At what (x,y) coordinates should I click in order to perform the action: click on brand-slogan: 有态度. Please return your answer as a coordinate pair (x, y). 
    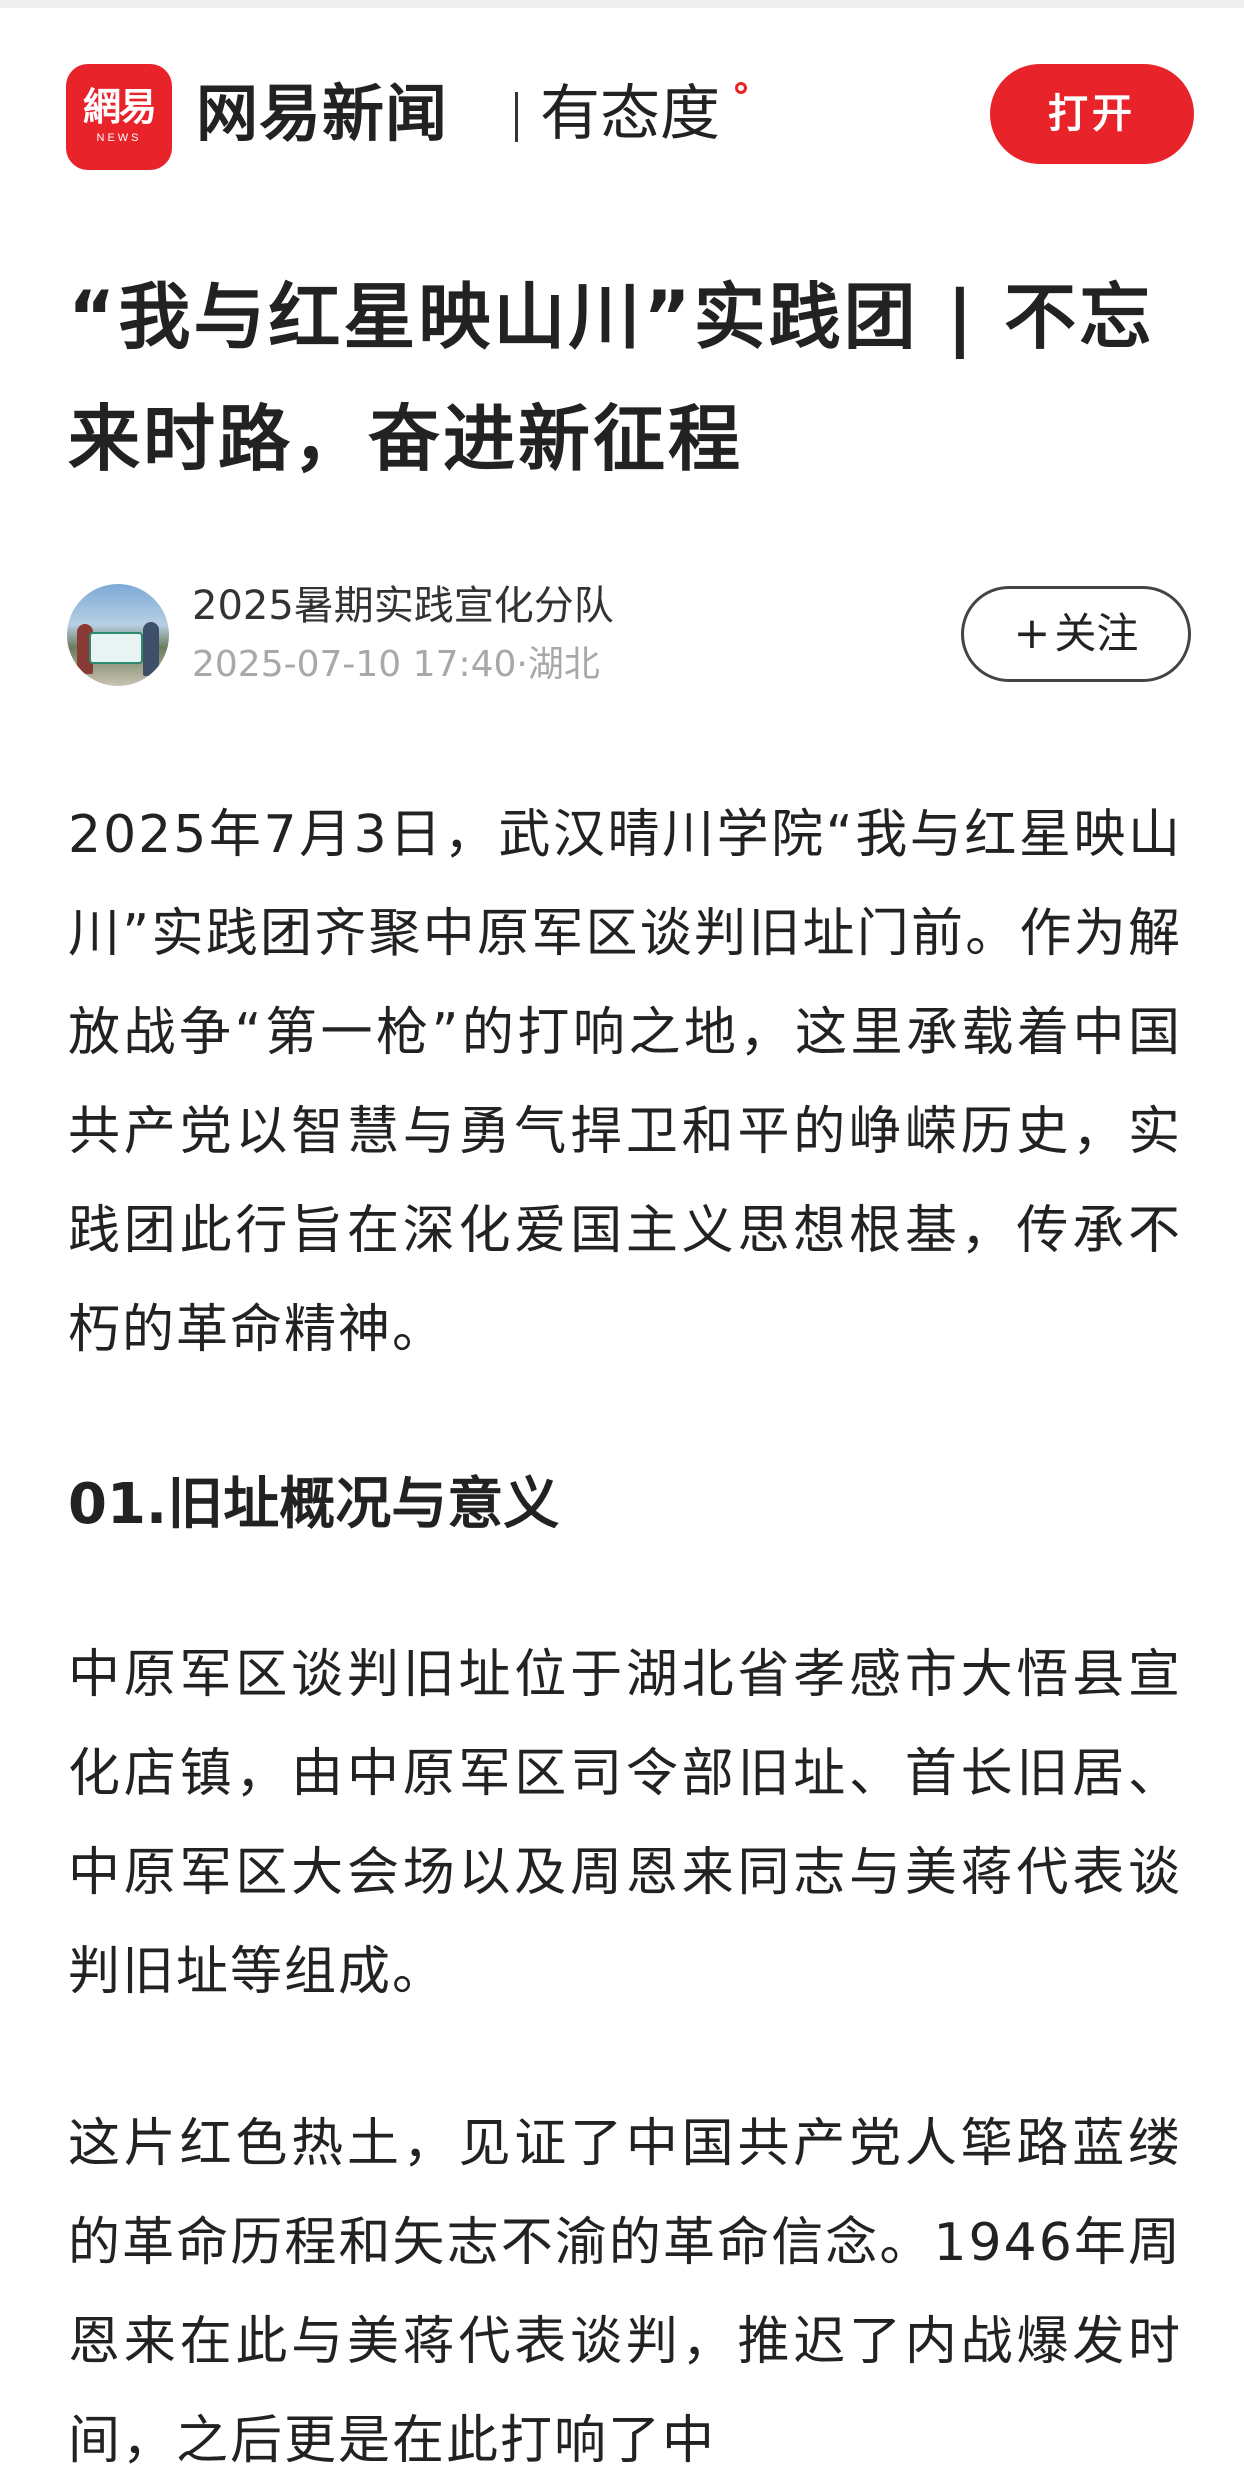
    Looking at the image, I should click on (630, 114).